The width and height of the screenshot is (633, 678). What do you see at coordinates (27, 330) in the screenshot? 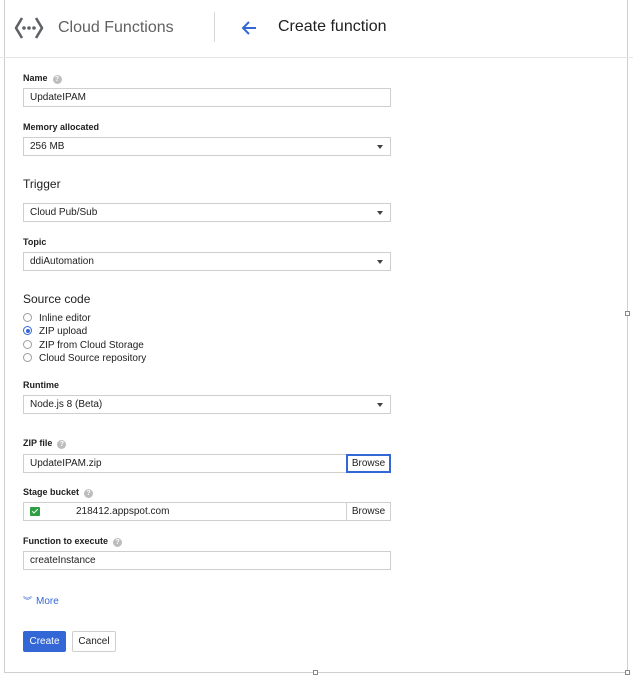
I see `radio-button-selected` at bounding box center [27, 330].